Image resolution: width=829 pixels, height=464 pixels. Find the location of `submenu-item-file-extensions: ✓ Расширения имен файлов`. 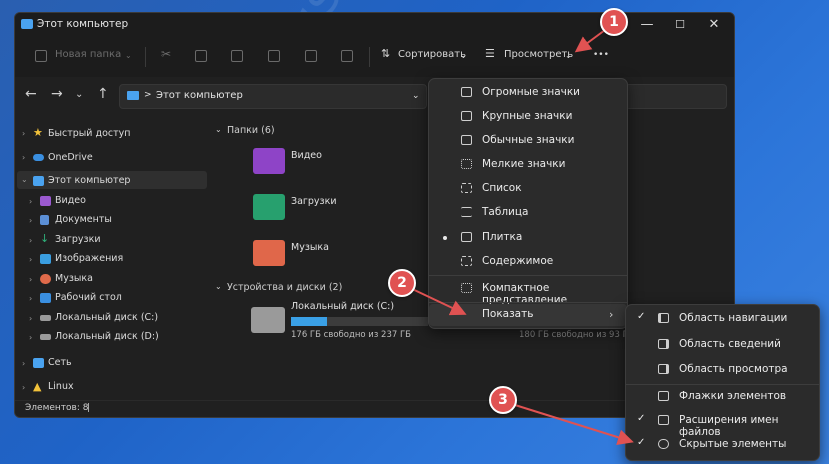

submenu-item-file-extensions: ✓ Расширения имен файлов is located at coordinates (722, 423).